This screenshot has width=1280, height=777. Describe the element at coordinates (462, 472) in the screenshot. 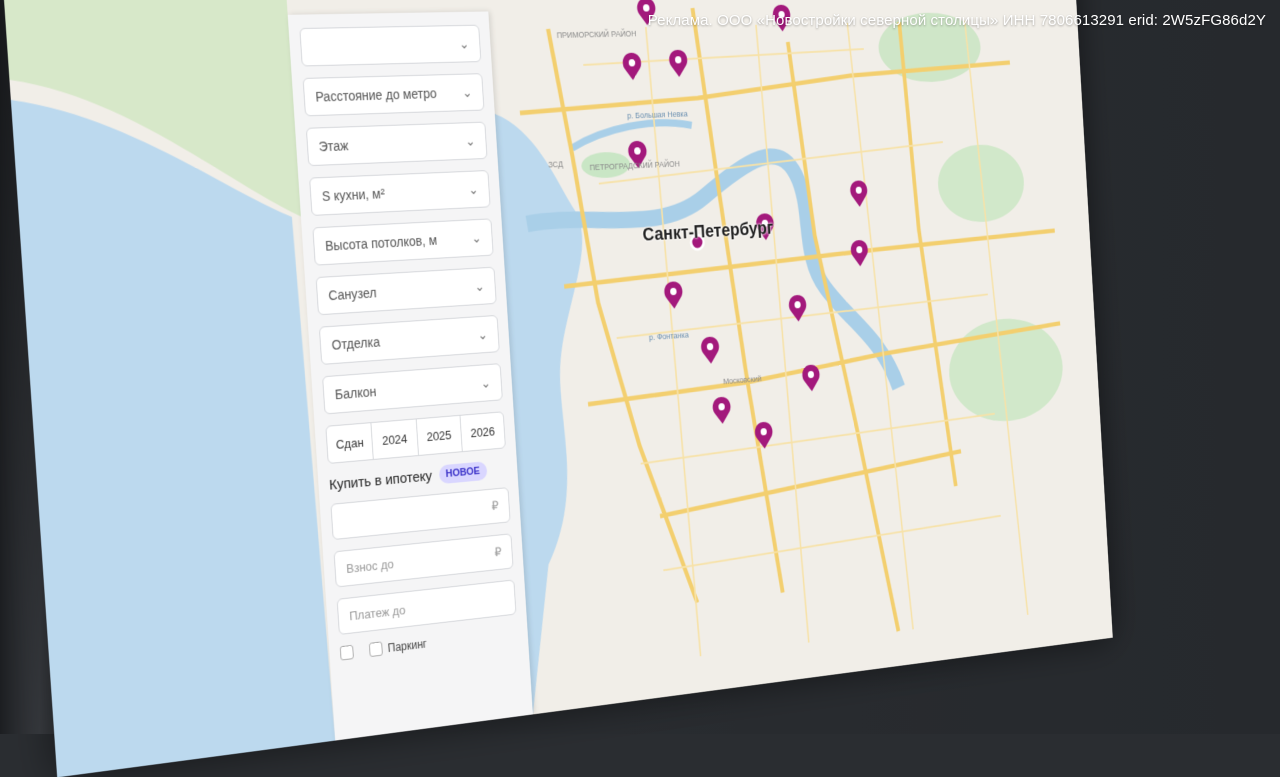

I see `new-badge: НОВОЕ` at that location.